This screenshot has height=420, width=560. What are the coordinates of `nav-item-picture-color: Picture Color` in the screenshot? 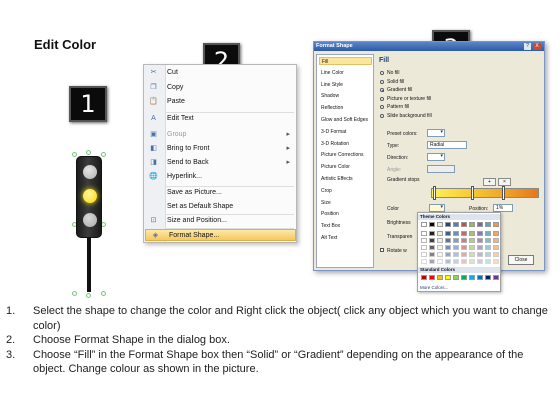 It's located at (345, 167).